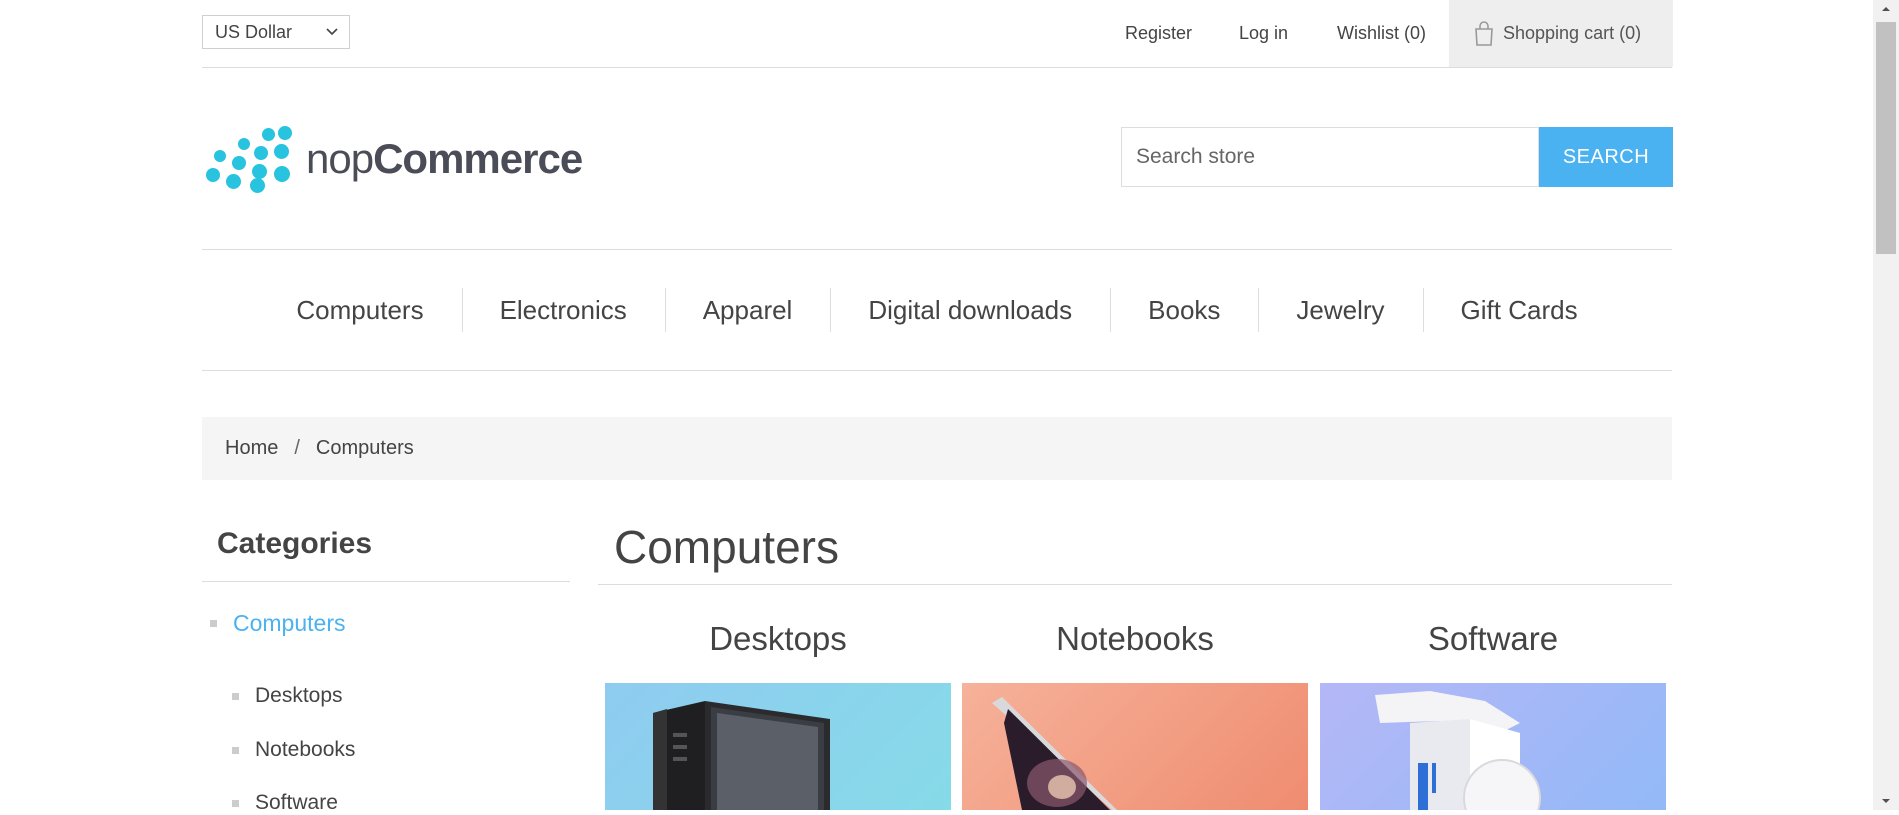 Image resolution: width=1899 pixels, height=815 pixels. What do you see at coordinates (1572, 33) in the screenshot?
I see `shopping-cart-label: Shopping cart (0)` at bounding box center [1572, 33].